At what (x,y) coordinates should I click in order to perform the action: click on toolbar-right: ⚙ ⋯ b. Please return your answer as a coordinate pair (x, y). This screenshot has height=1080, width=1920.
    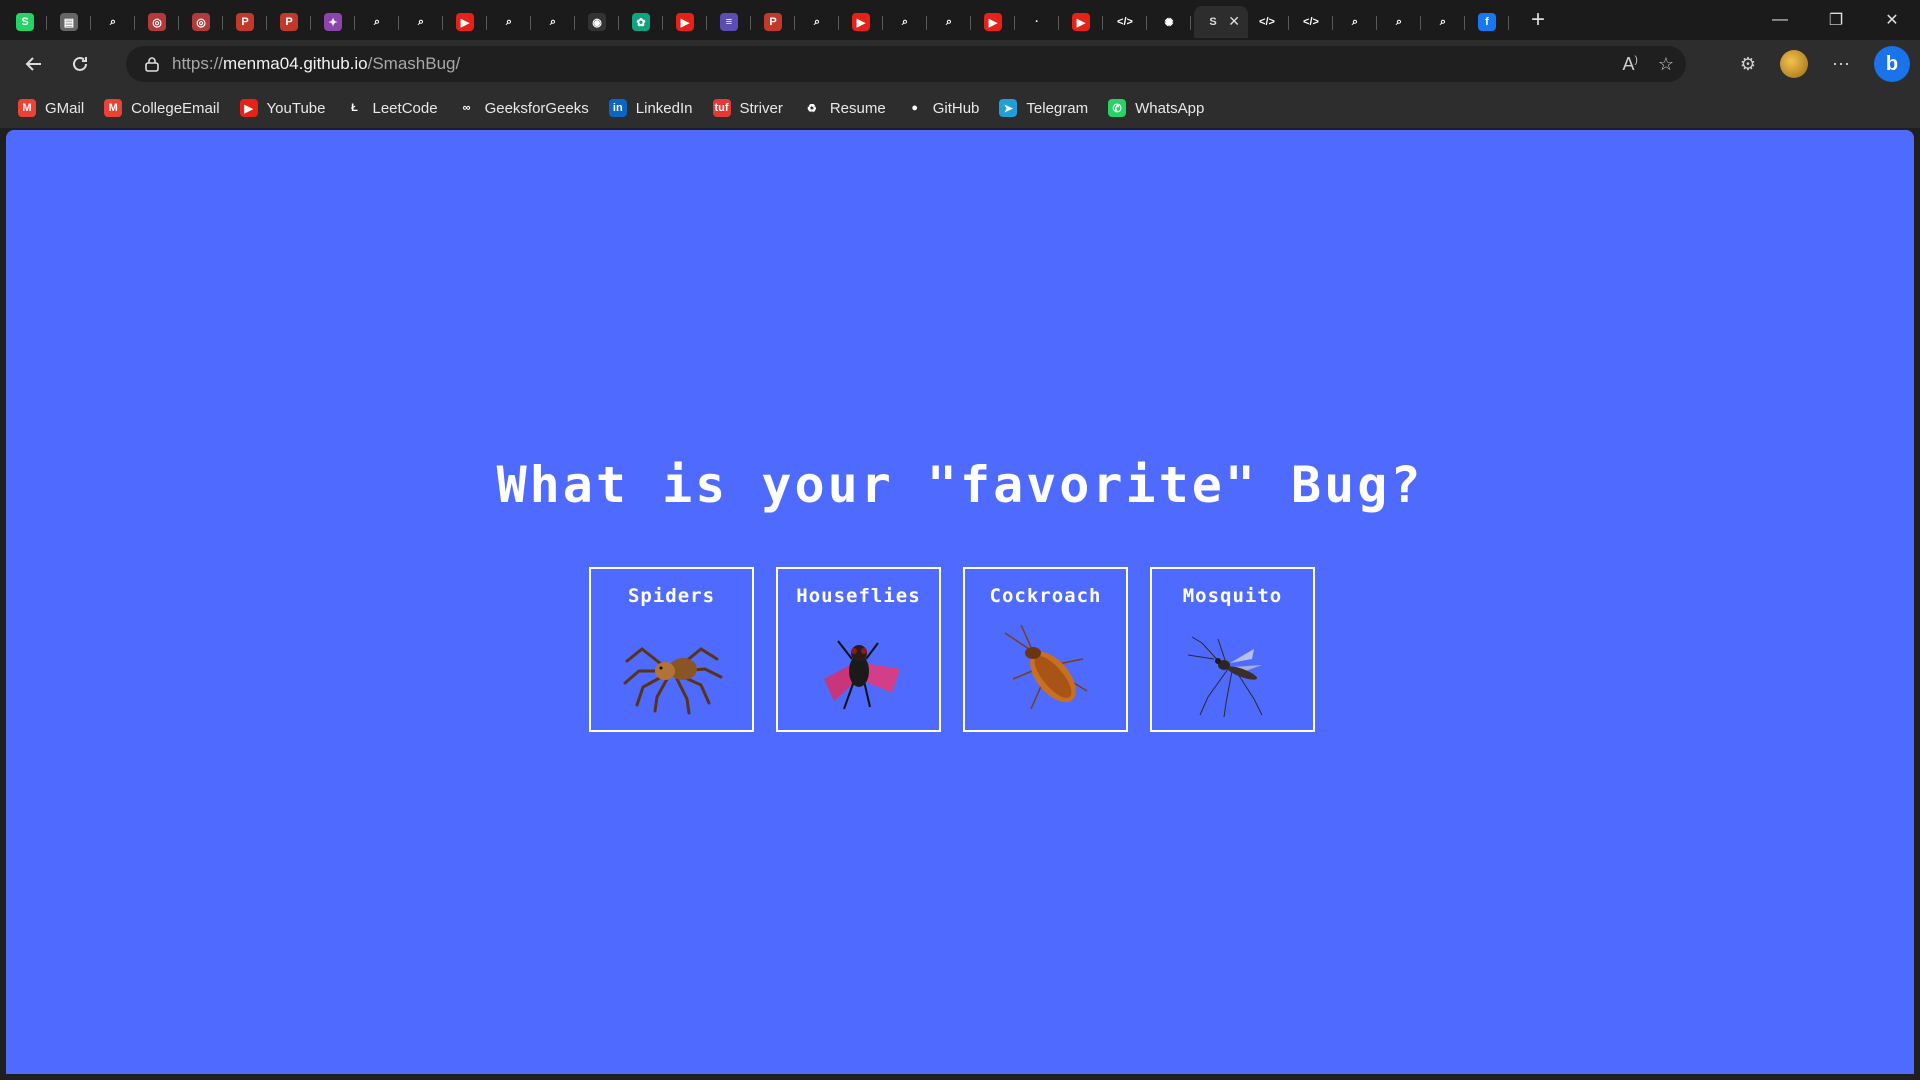
    Looking at the image, I should click on (1825, 64).